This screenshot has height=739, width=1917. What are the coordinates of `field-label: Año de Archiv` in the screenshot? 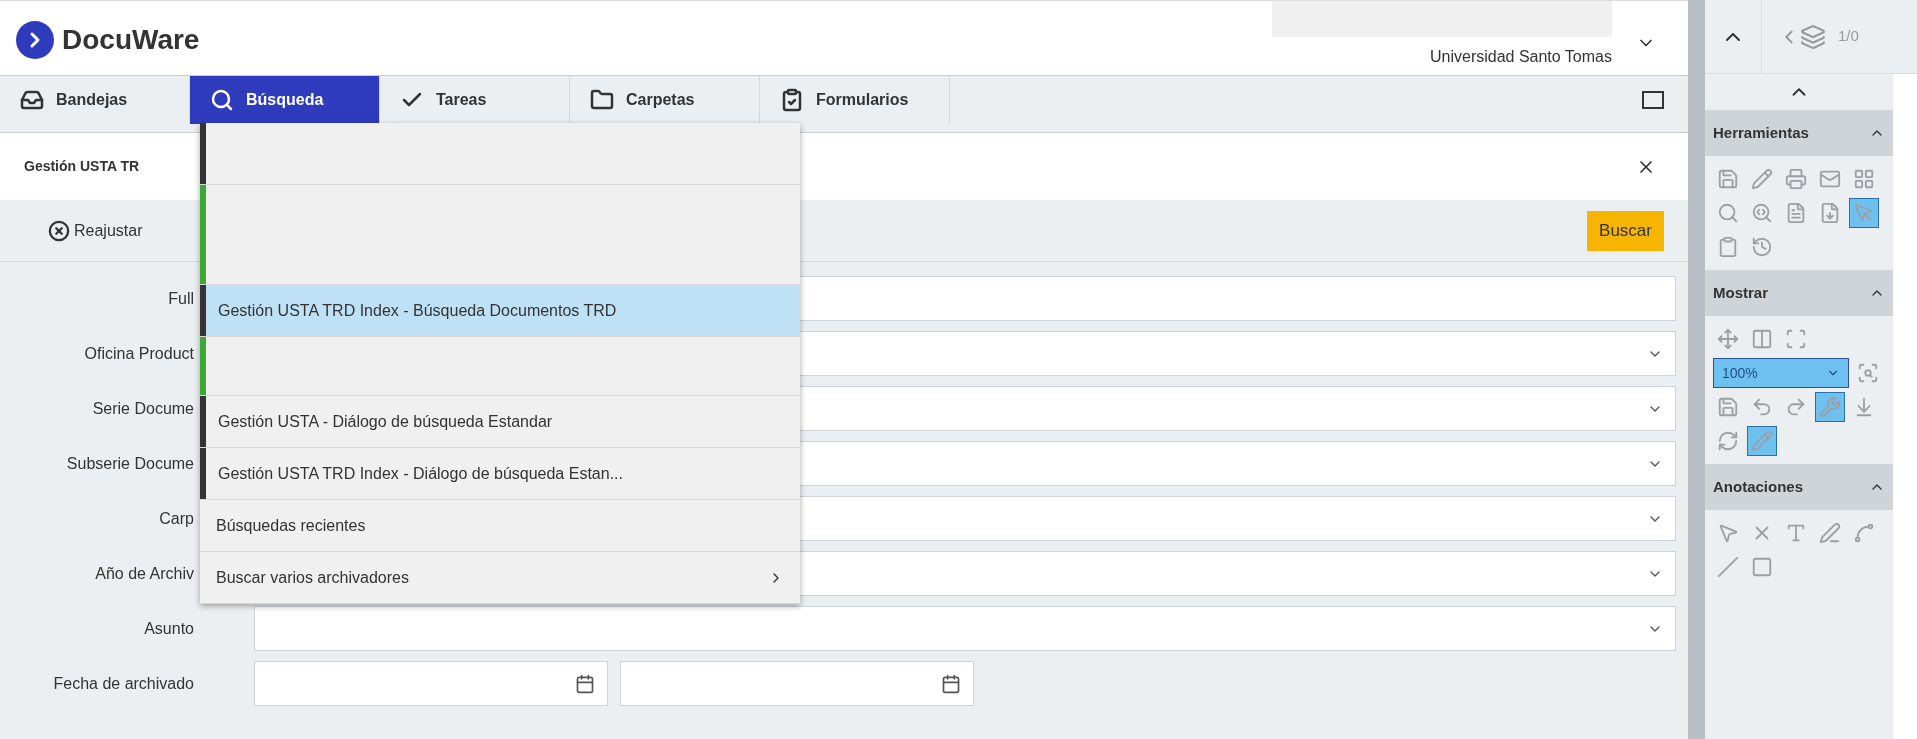 It's located at (144, 573).